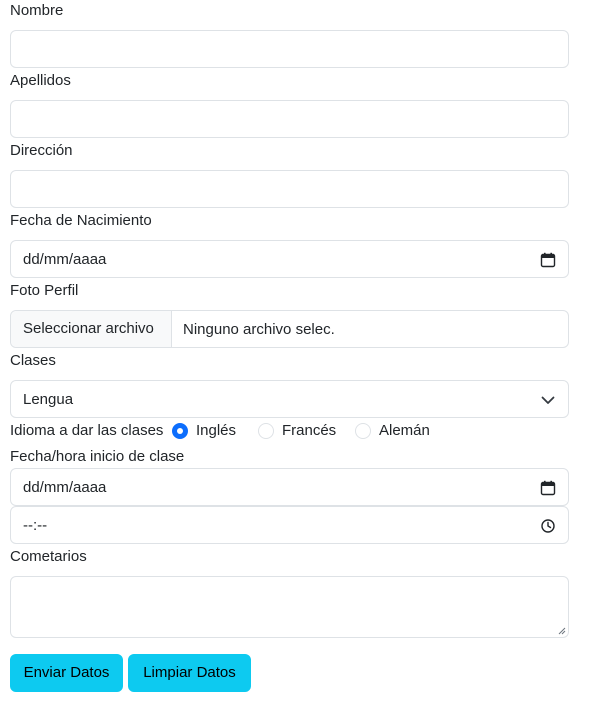 The image size is (591, 701). I want to click on limpiar-datos-button: Limpiar Datos, so click(189, 673).